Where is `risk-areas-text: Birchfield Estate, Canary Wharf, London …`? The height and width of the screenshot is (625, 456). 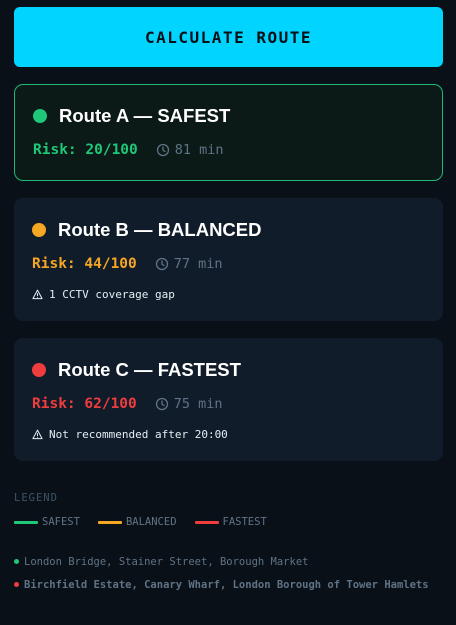
risk-areas-text: Birchfield Estate, Canary Wharf, London … is located at coordinates (226, 585).